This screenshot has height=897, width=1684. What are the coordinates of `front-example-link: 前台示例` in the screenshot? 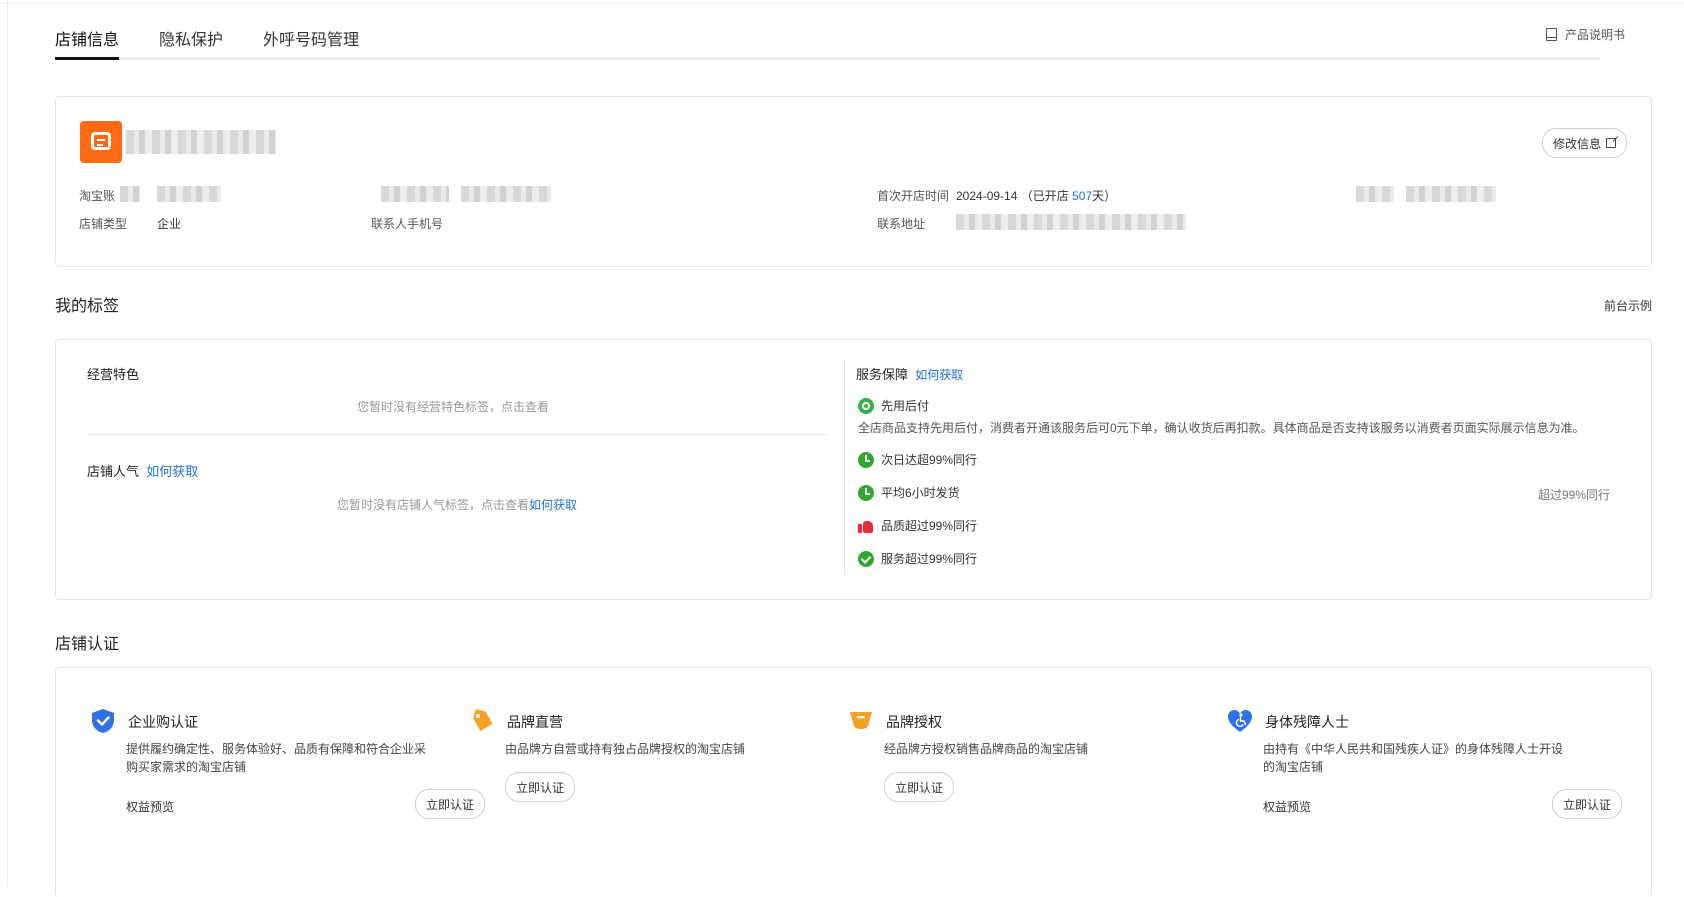 It's located at (1628, 305).